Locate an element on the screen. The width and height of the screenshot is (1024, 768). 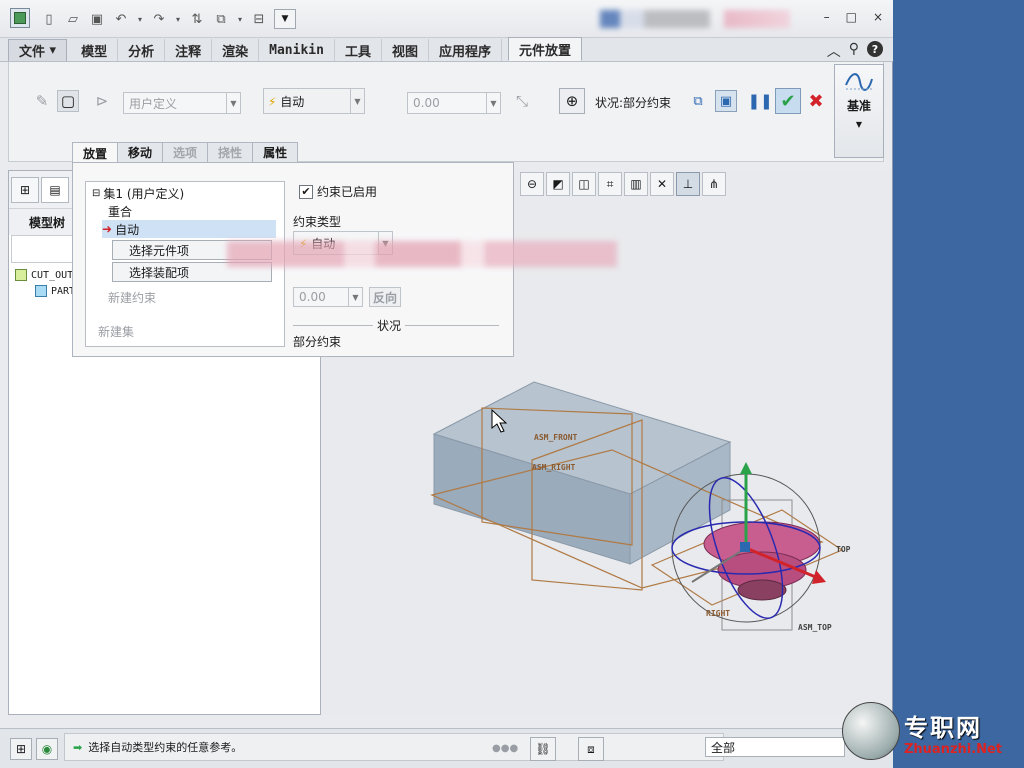
tab-render: 渲染 is located at coordinates (236, 50).